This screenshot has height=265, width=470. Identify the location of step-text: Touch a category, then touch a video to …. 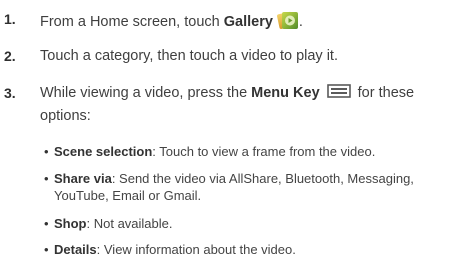
(189, 56).